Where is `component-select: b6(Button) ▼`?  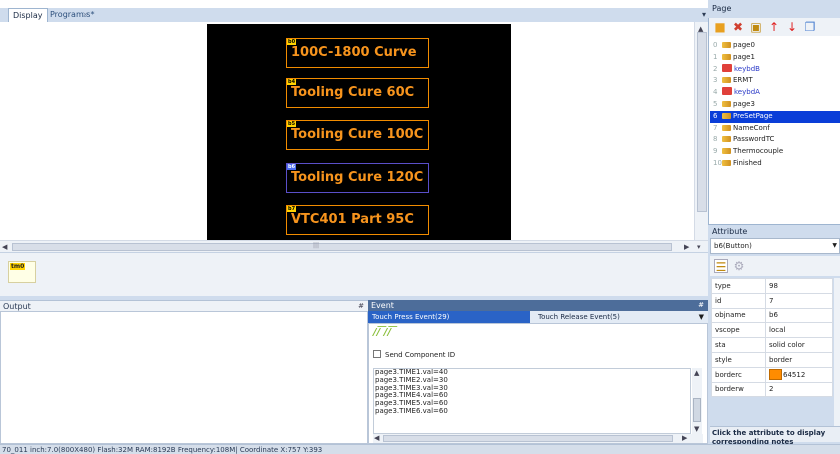 component-select: b6(Button) ▼ is located at coordinates (775, 246).